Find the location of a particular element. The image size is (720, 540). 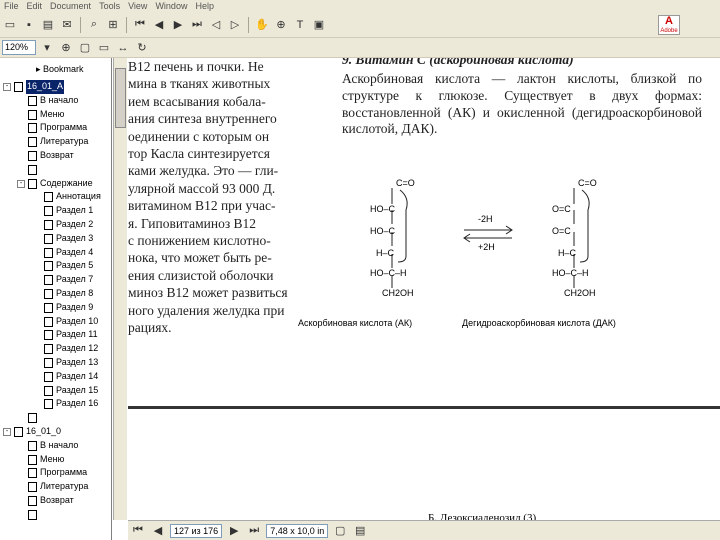

single-page-icon: ▢ is located at coordinates (340, 531).